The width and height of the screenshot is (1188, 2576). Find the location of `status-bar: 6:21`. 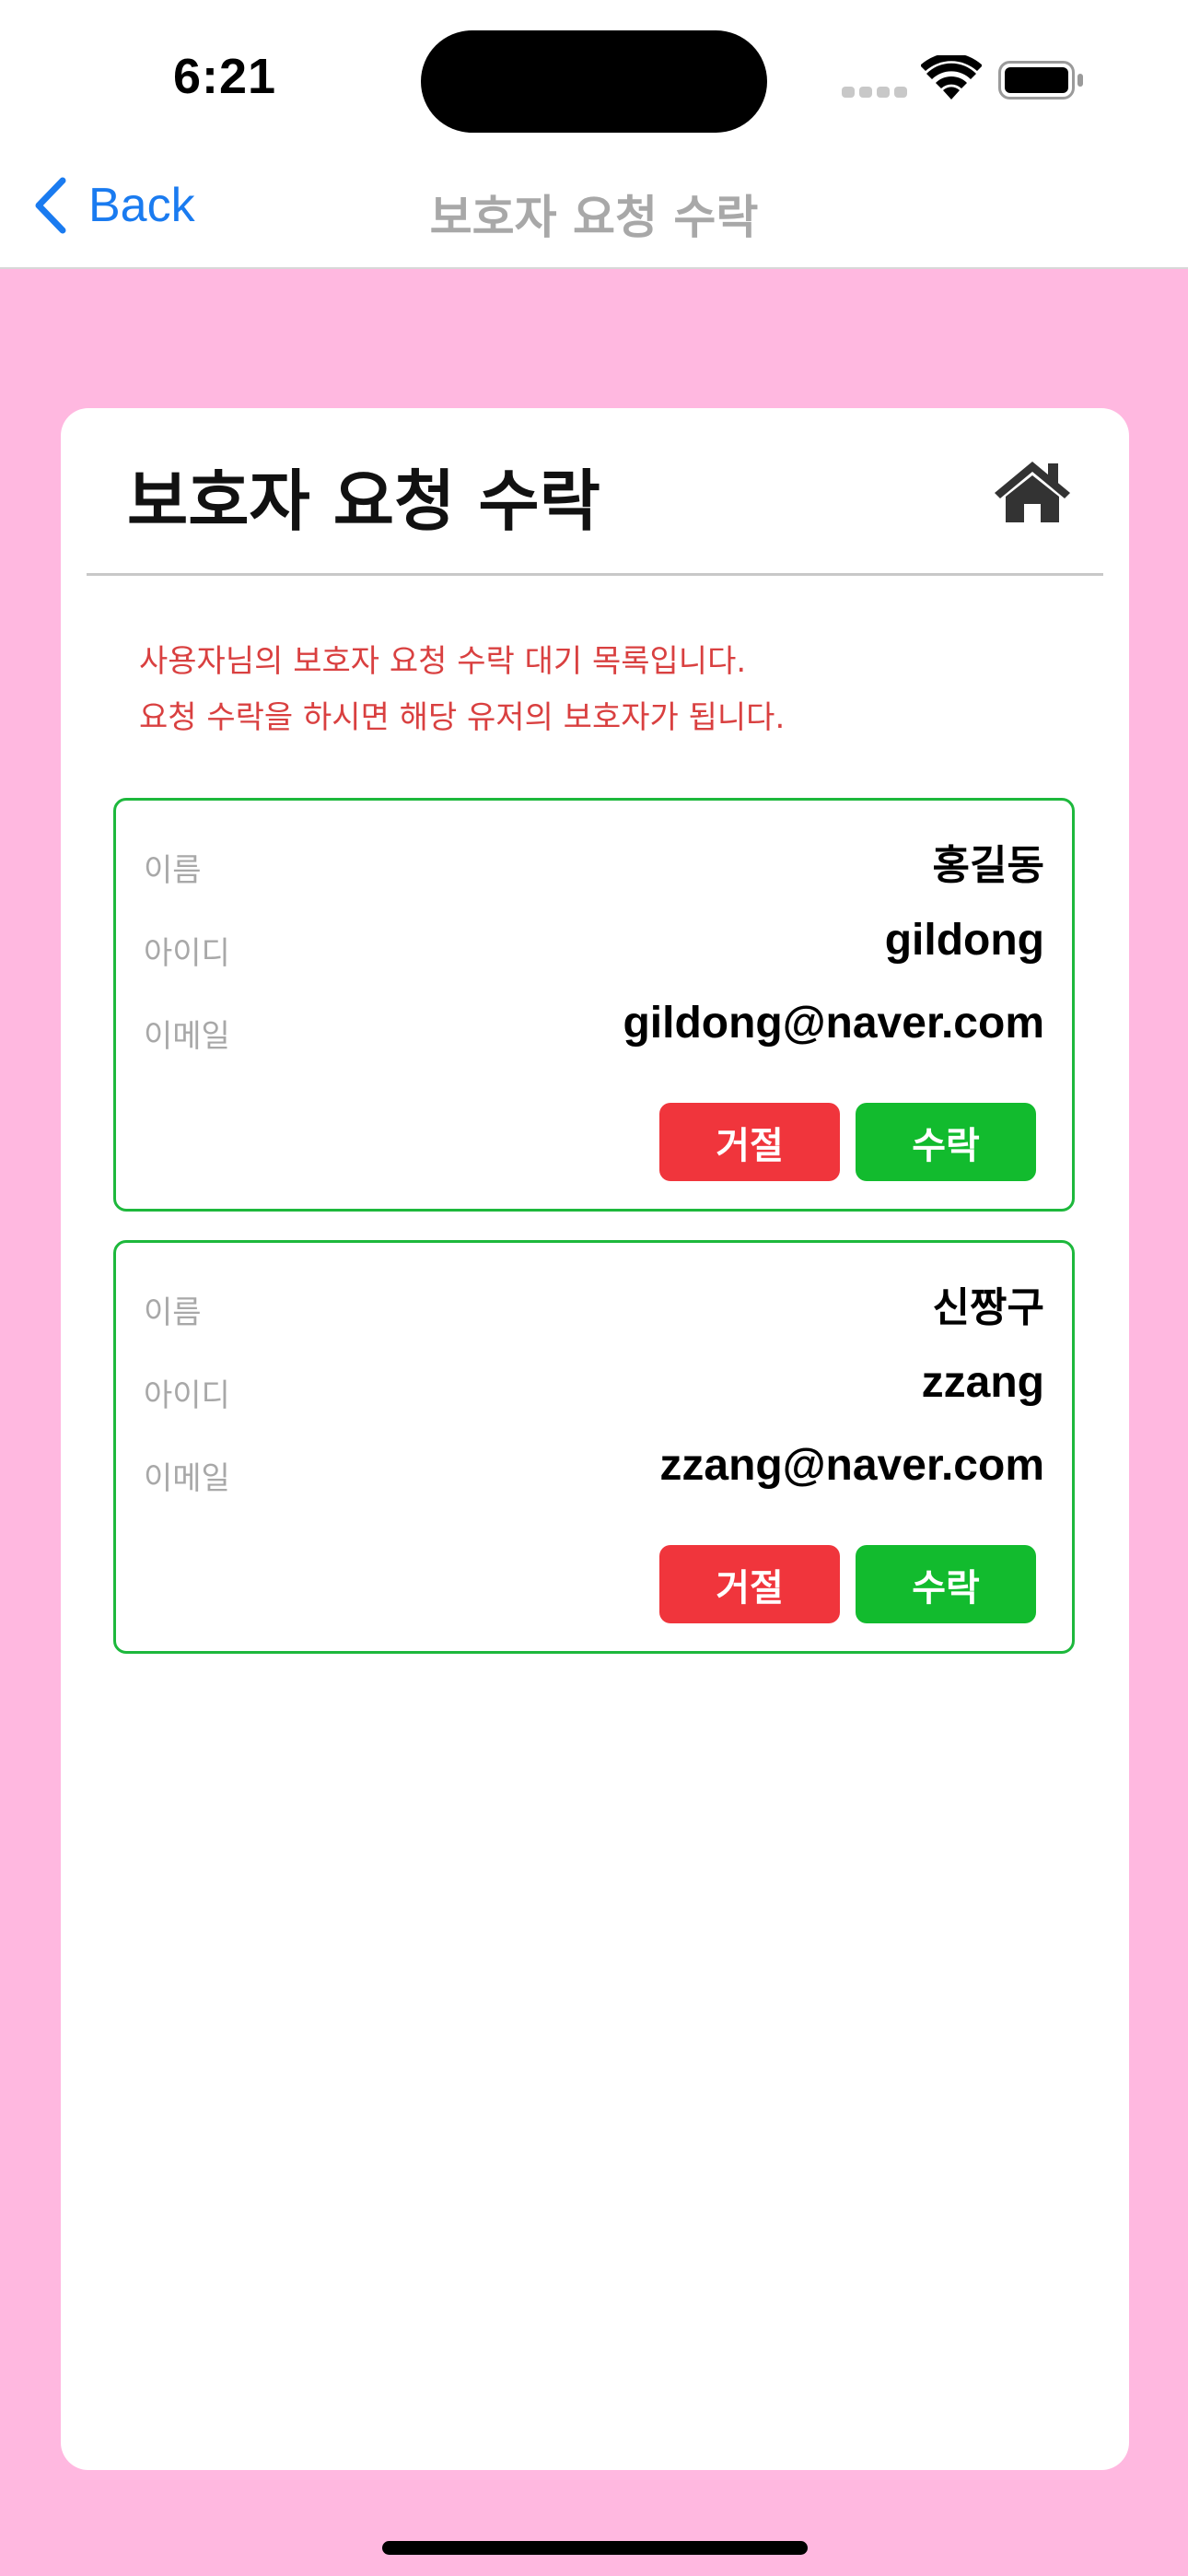

status-bar: 6:21 is located at coordinates (594, 73).